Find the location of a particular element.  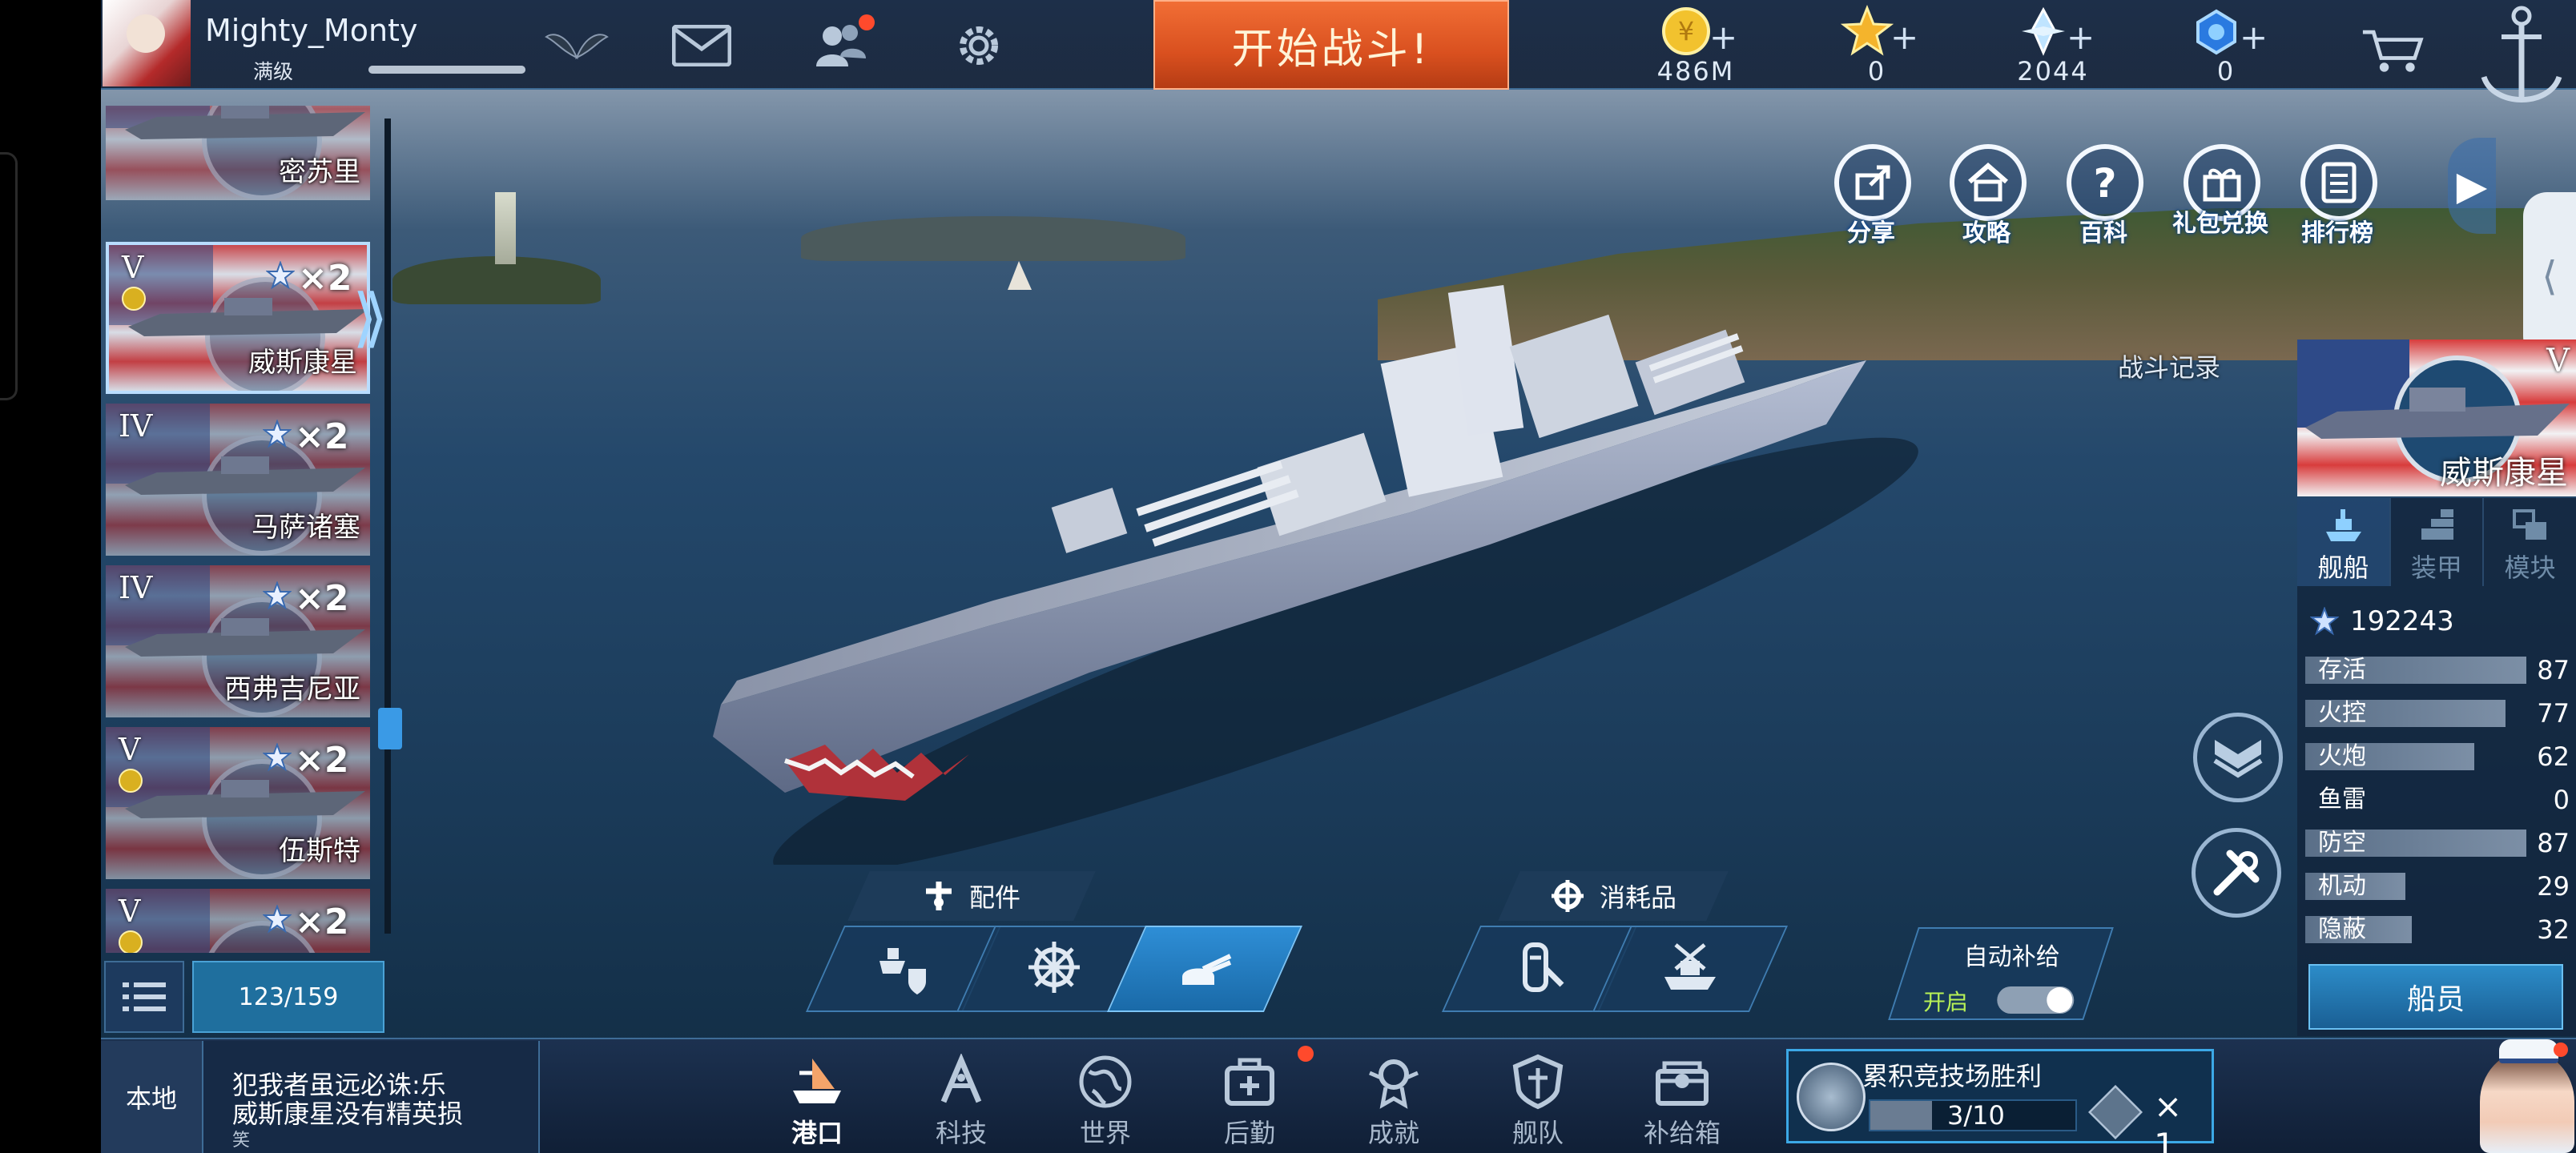

rank-upgrade-button is located at coordinates (2238, 758).